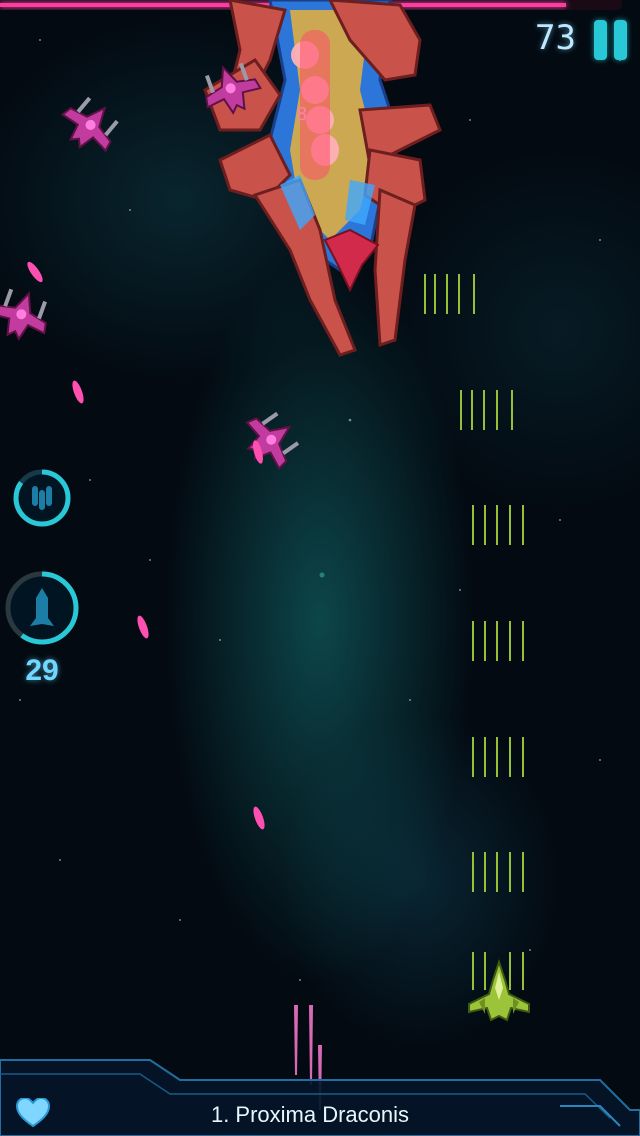  I want to click on level-name: 1. Proxima Draconis, so click(310, 1114).